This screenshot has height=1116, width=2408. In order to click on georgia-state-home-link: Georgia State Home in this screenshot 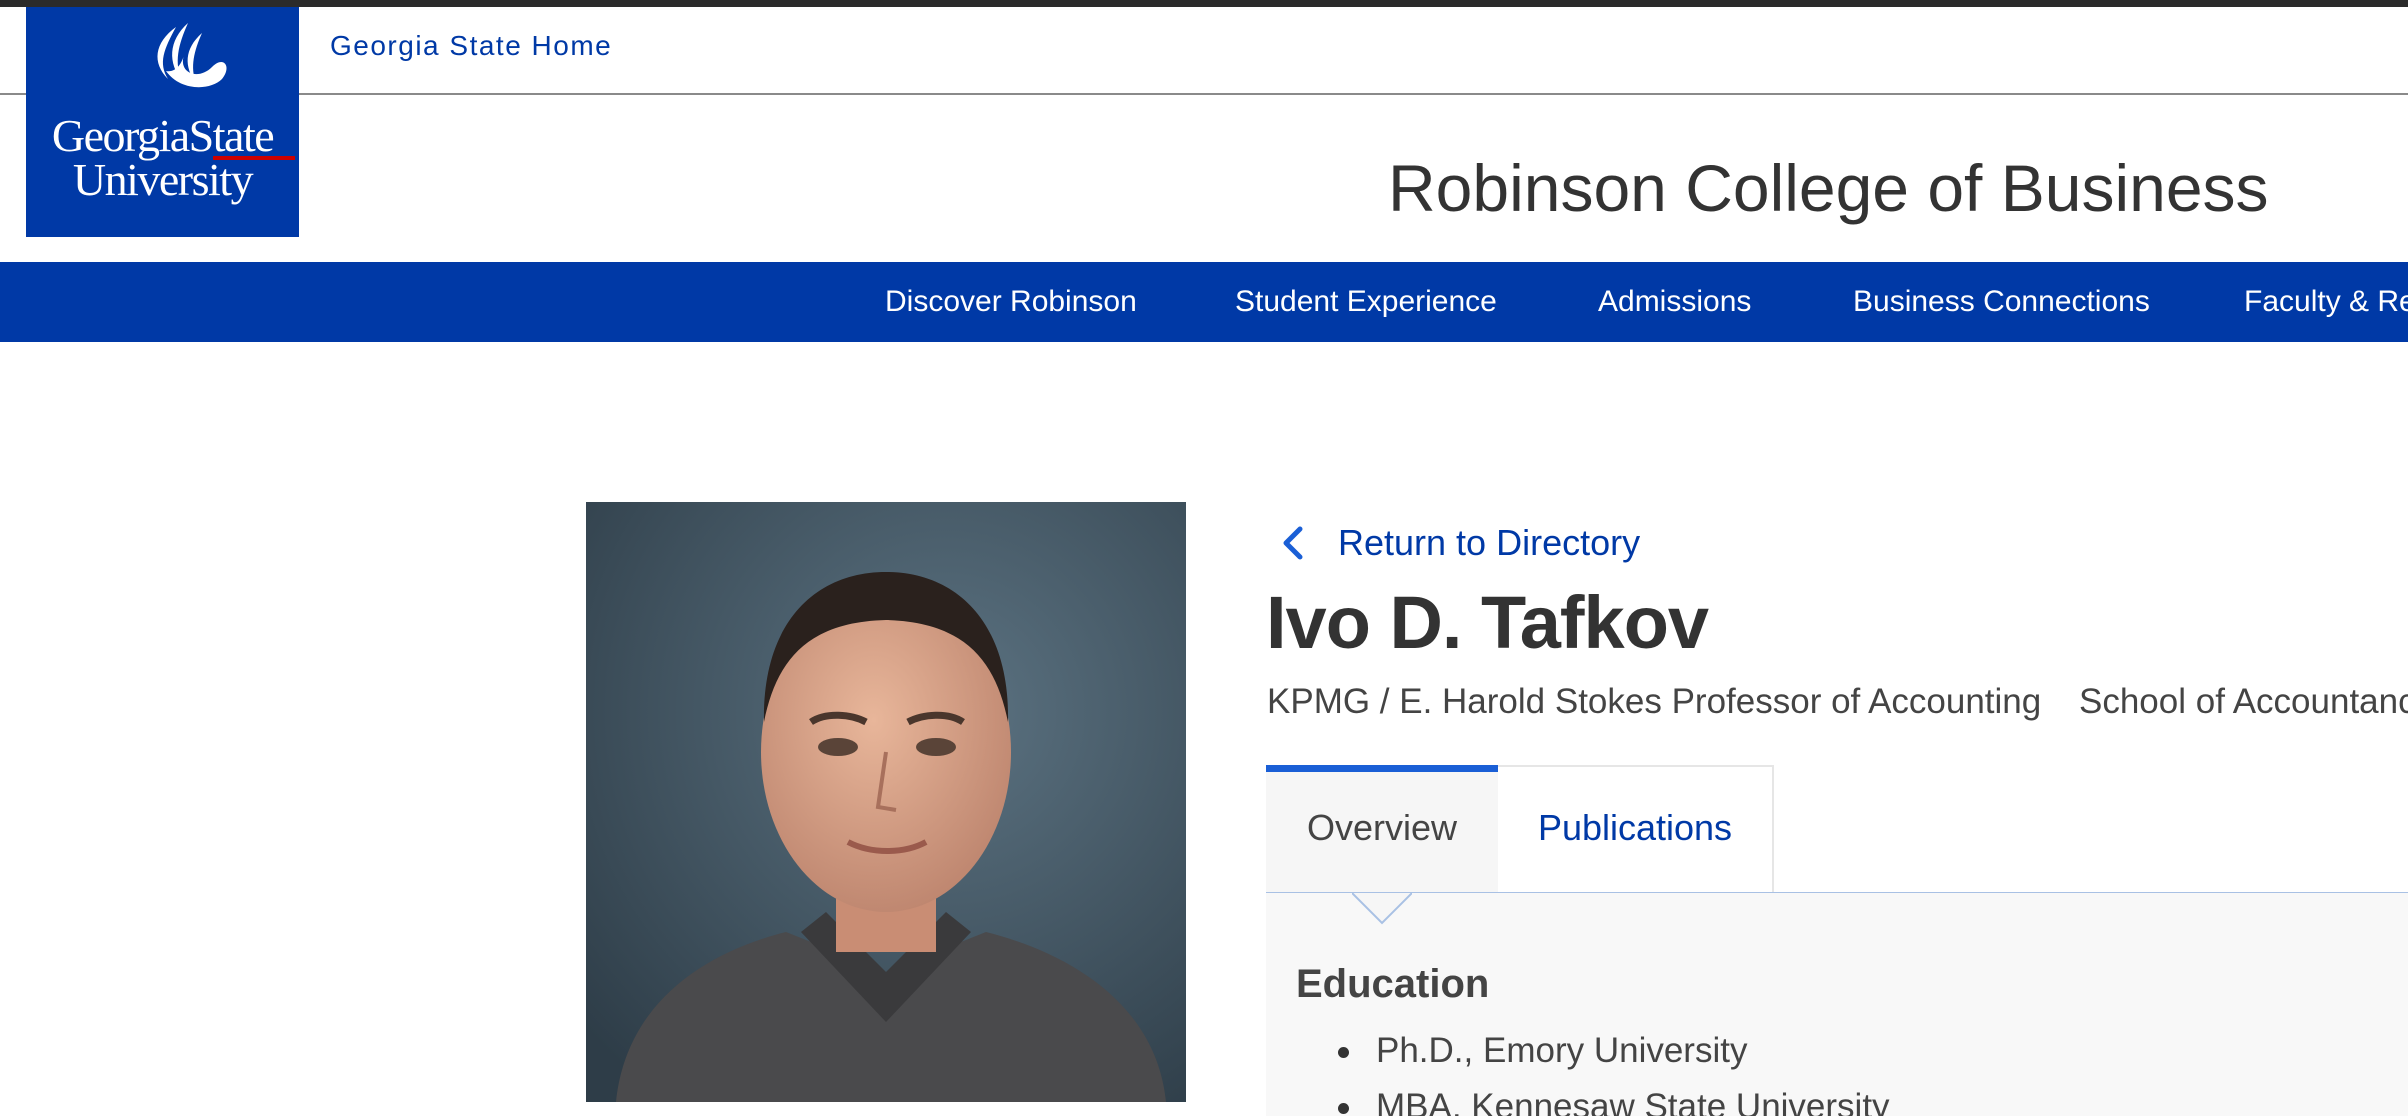, I will do `click(471, 46)`.